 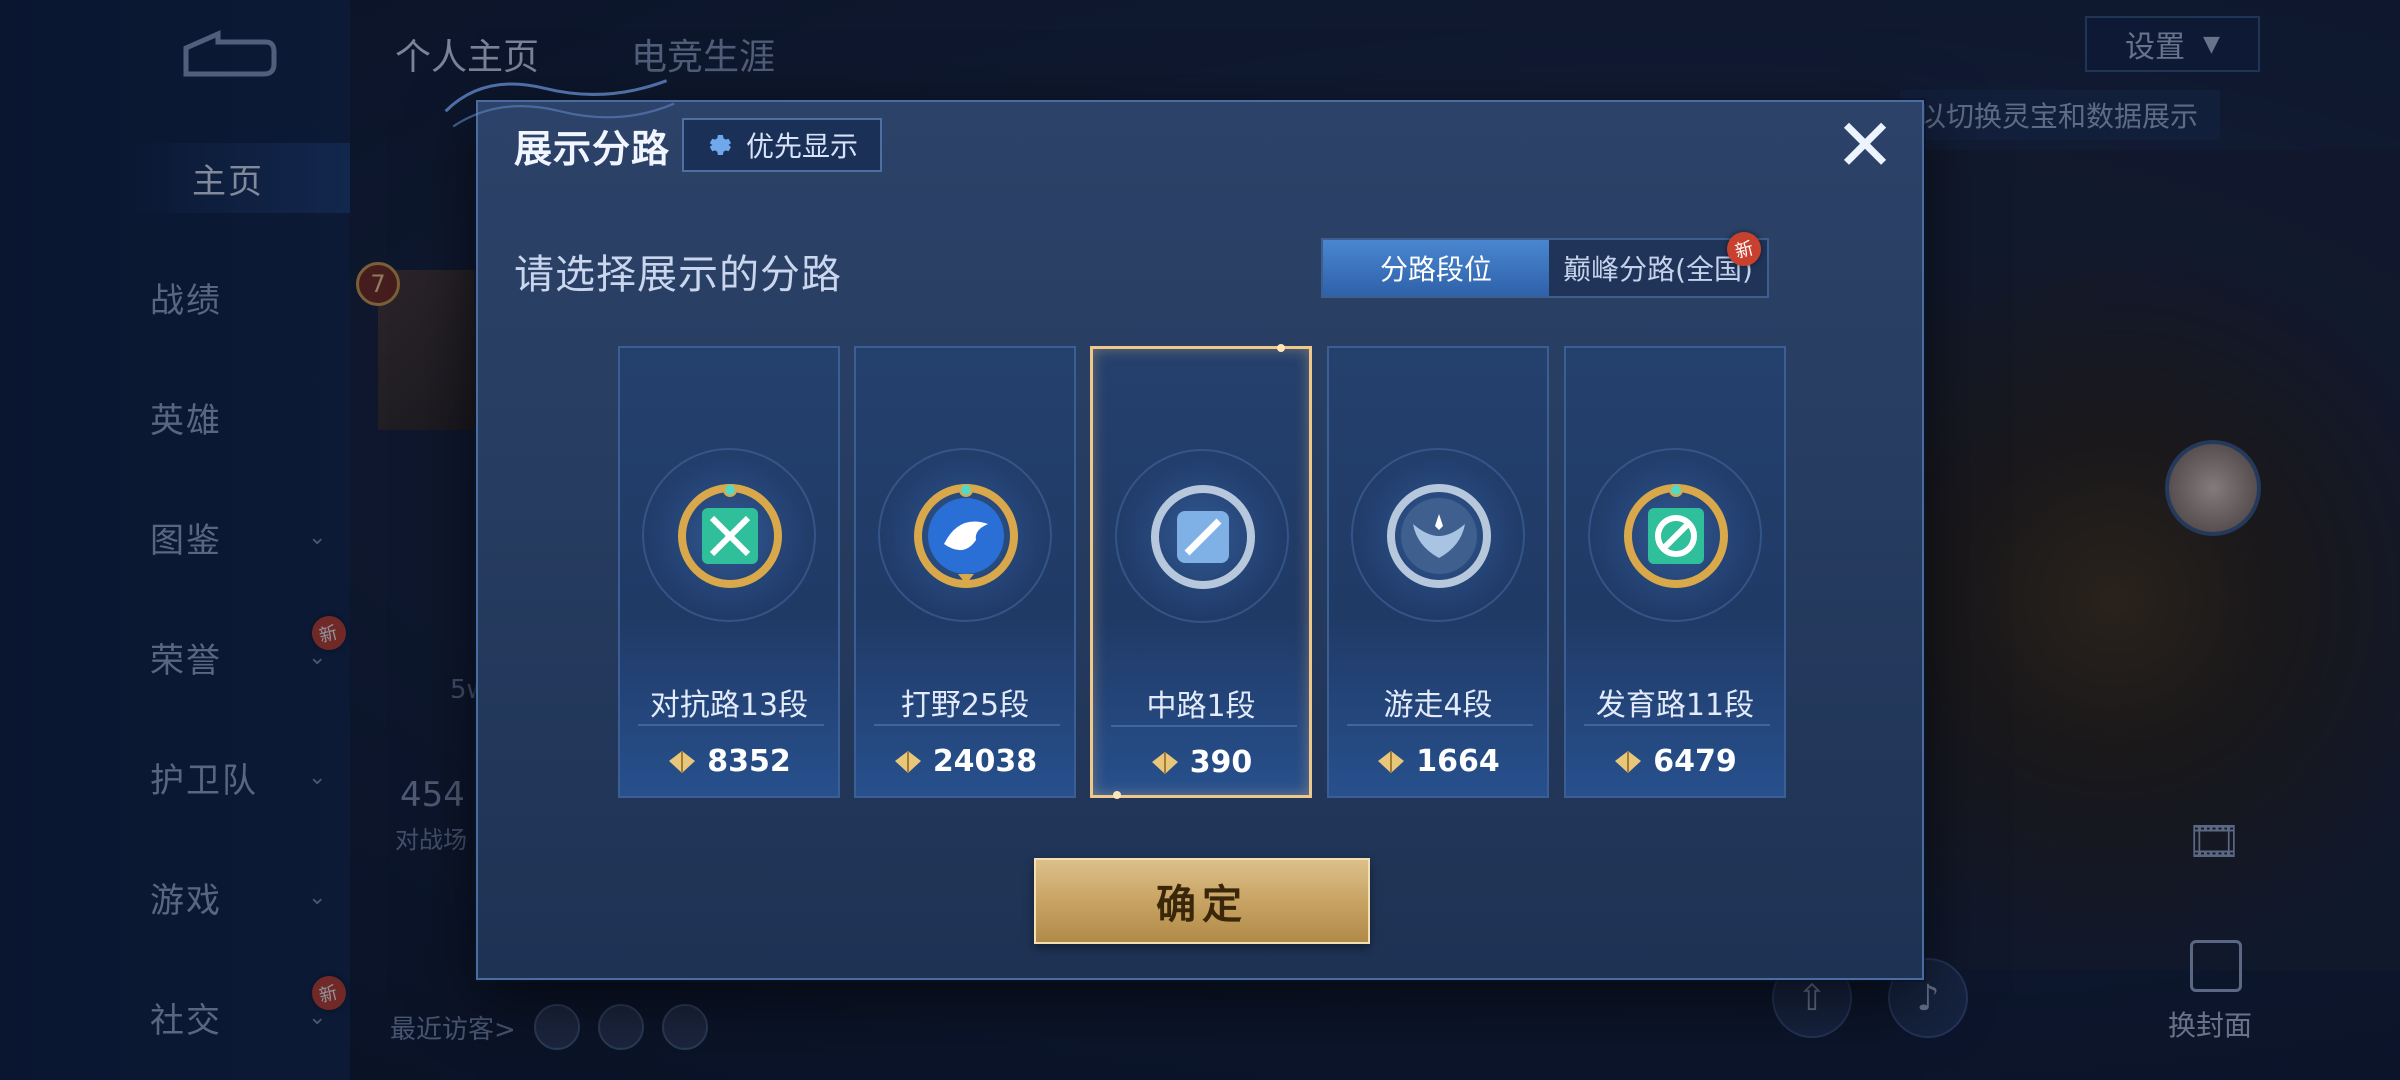 I want to click on tab-lane-rank-label: 分路段位, so click(x=1435, y=269).